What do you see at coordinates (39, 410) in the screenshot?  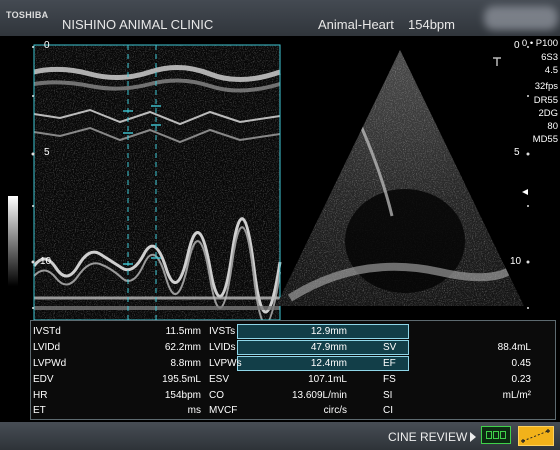 I see `label-et: ET` at bounding box center [39, 410].